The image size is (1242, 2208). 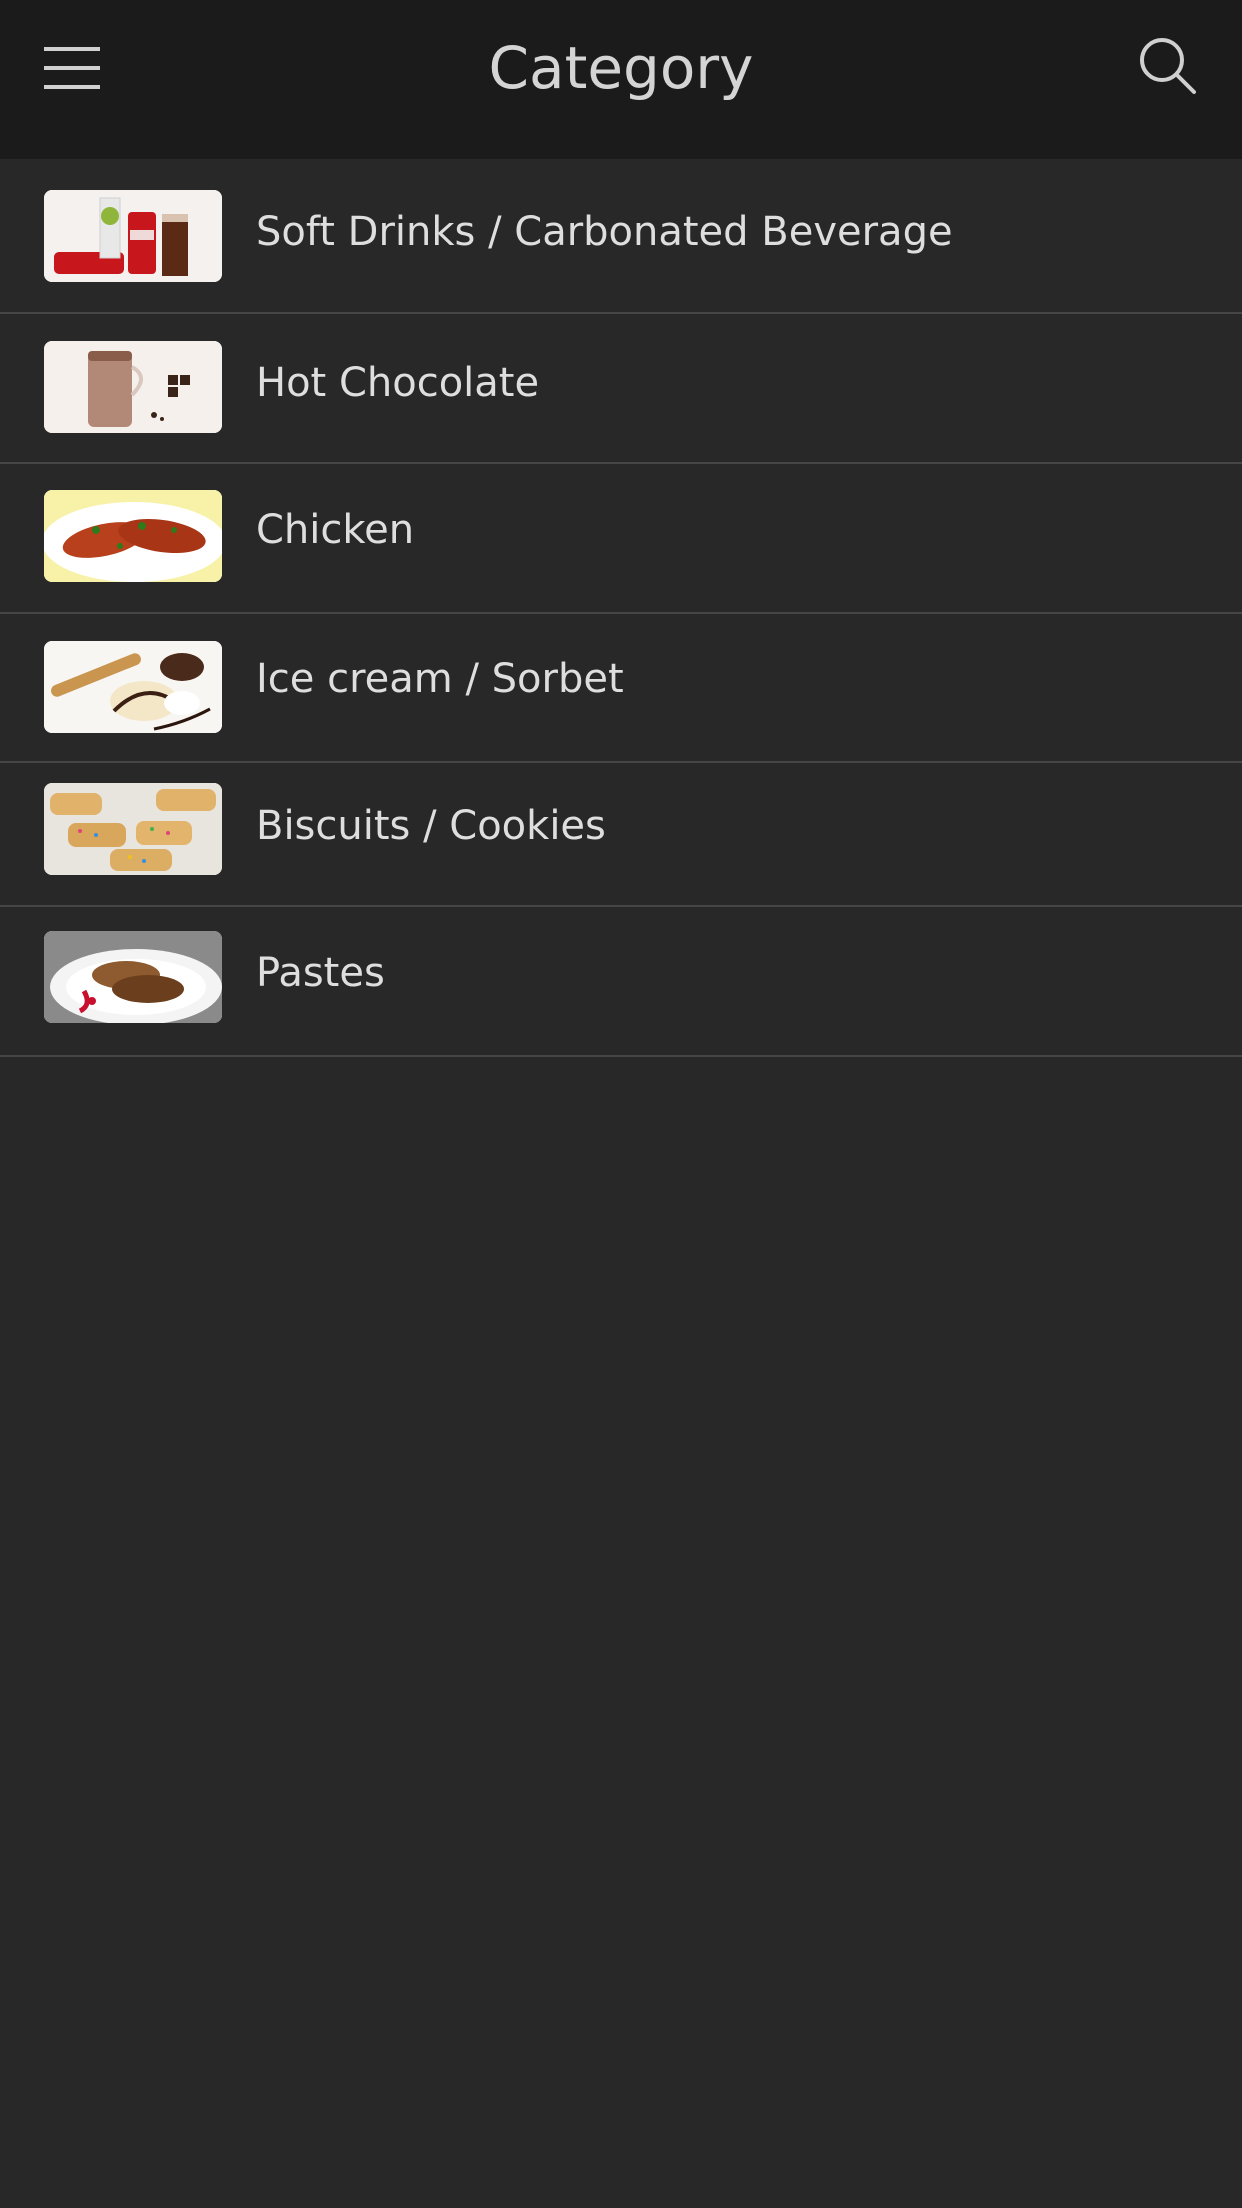 I want to click on hamburger-menu-icon, so click(x=72, y=68).